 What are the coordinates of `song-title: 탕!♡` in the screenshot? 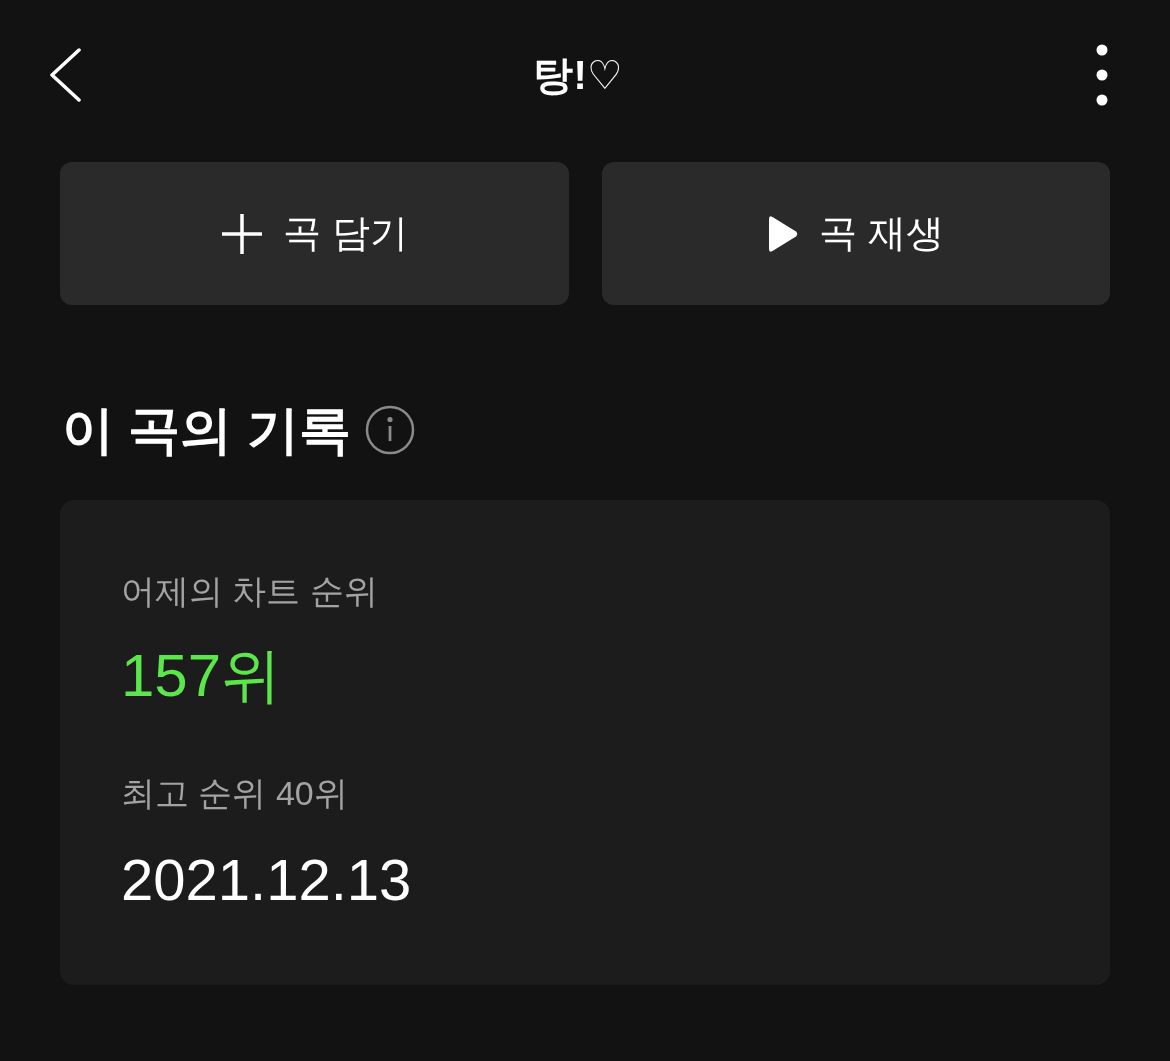 It's located at (578, 75).